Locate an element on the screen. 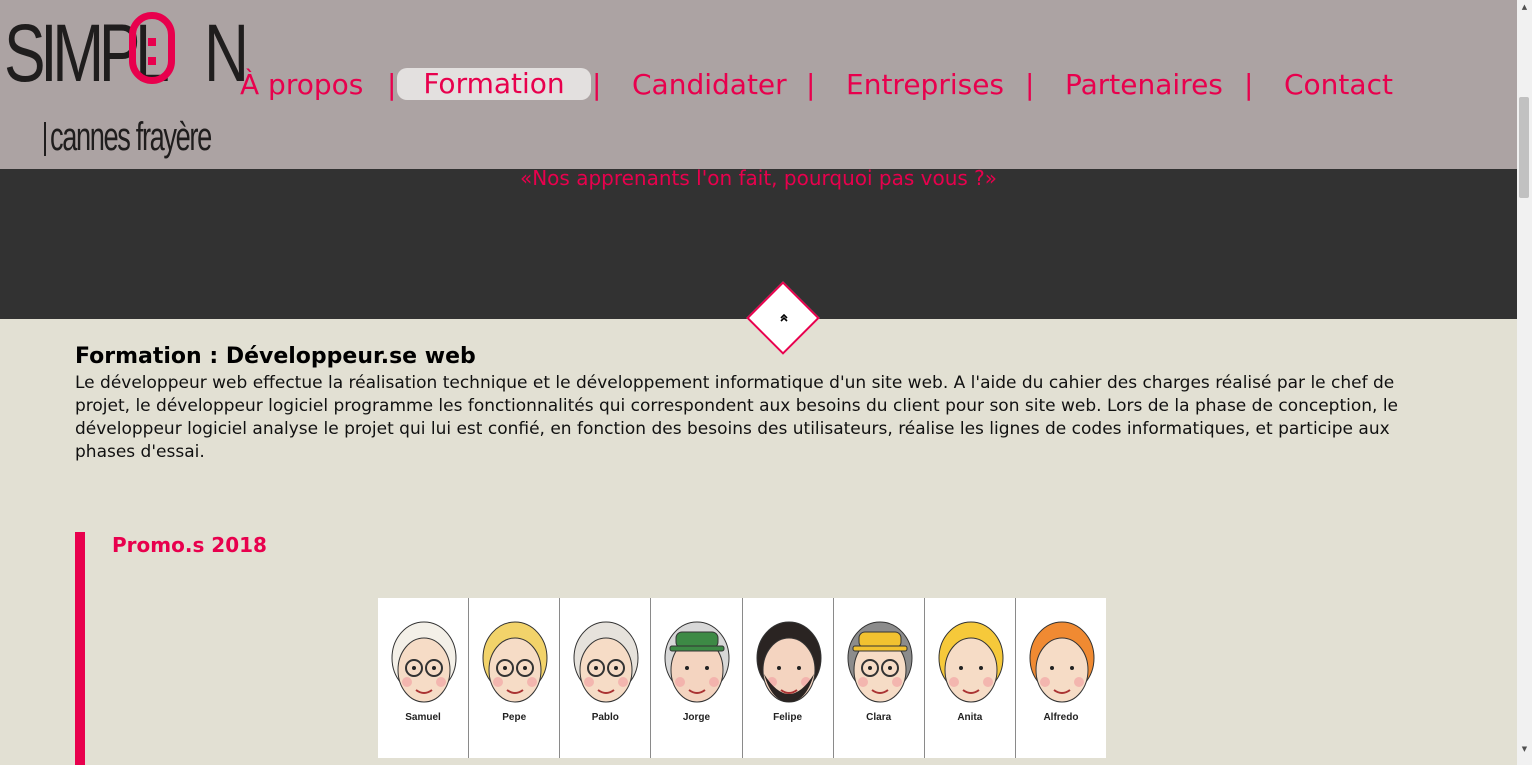  scroll-down-arrow-icon: ▼ is located at coordinates (1524, 749).